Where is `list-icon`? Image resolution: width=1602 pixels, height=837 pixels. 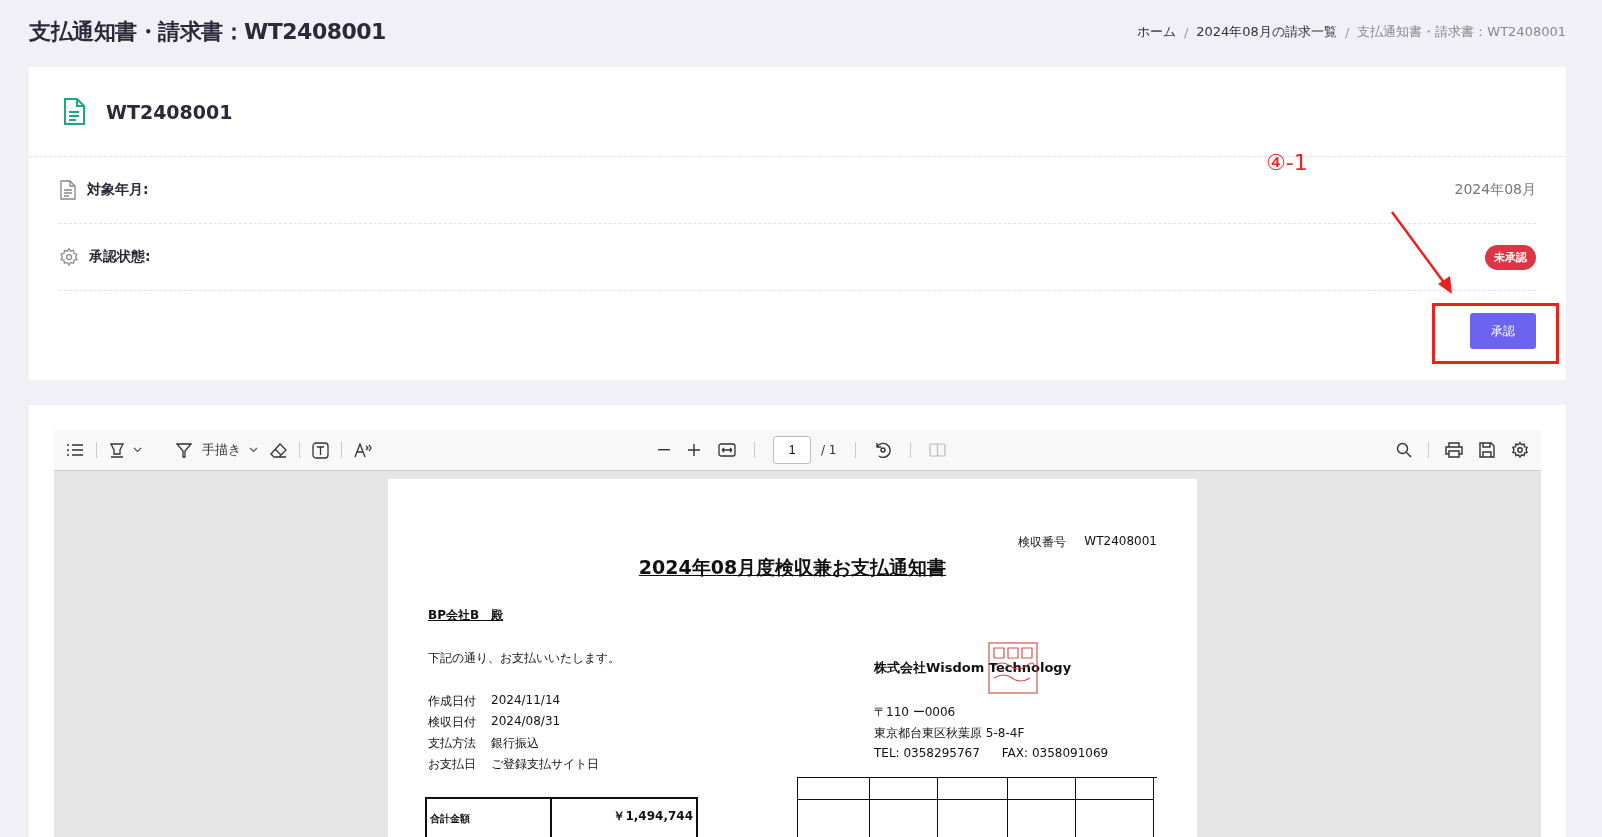
list-icon is located at coordinates (75, 450).